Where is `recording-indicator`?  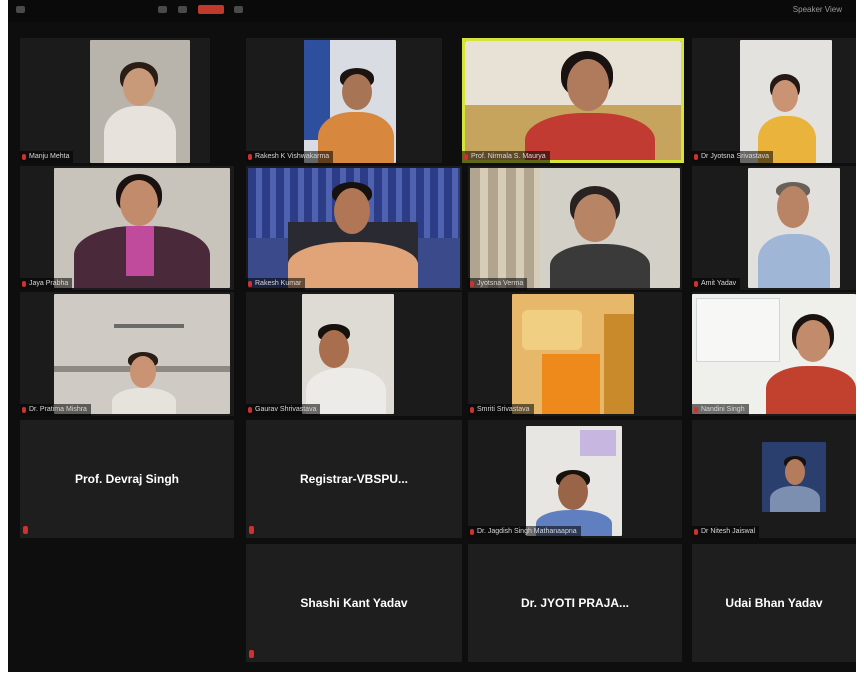 recording-indicator is located at coordinates (211, 9).